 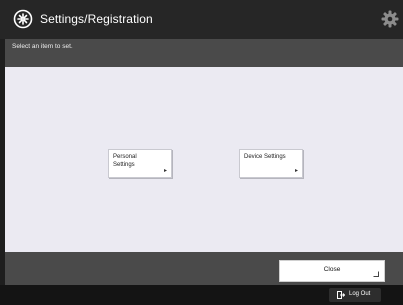 What do you see at coordinates (201, 295) in the screenshot?
I see `bottom-bar: Log Out` at bounding box center [201, 295].